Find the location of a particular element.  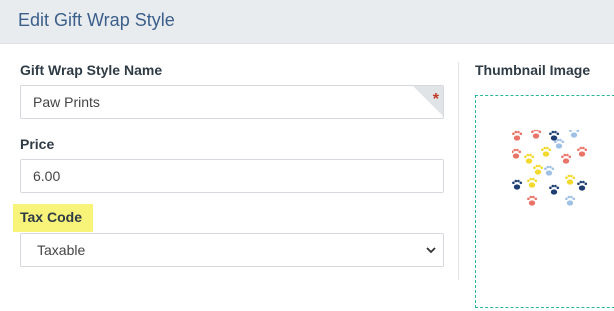

gift-wrap-style-name-input: Paw Prints * is located at coordinates (232, 102).